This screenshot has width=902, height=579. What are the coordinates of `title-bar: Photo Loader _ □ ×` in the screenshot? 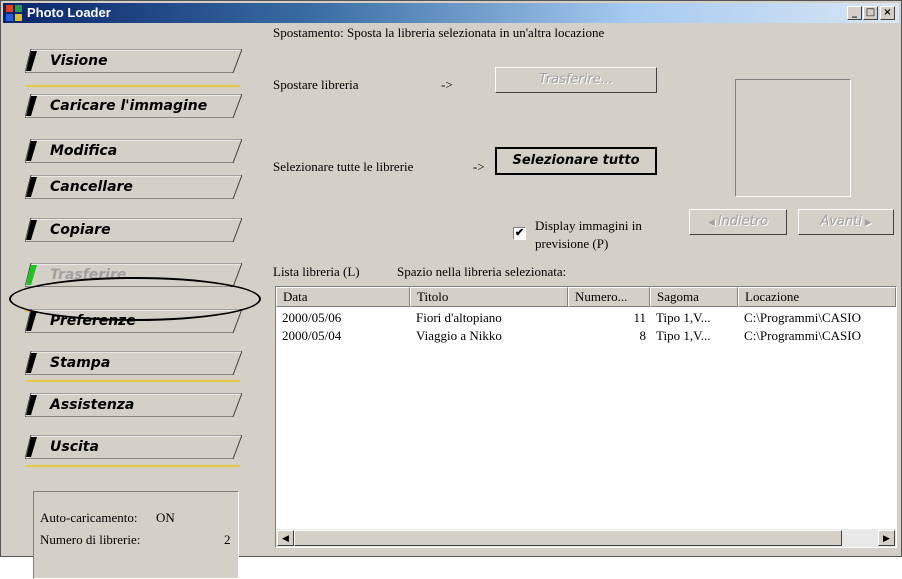 It's located at (451, 13).